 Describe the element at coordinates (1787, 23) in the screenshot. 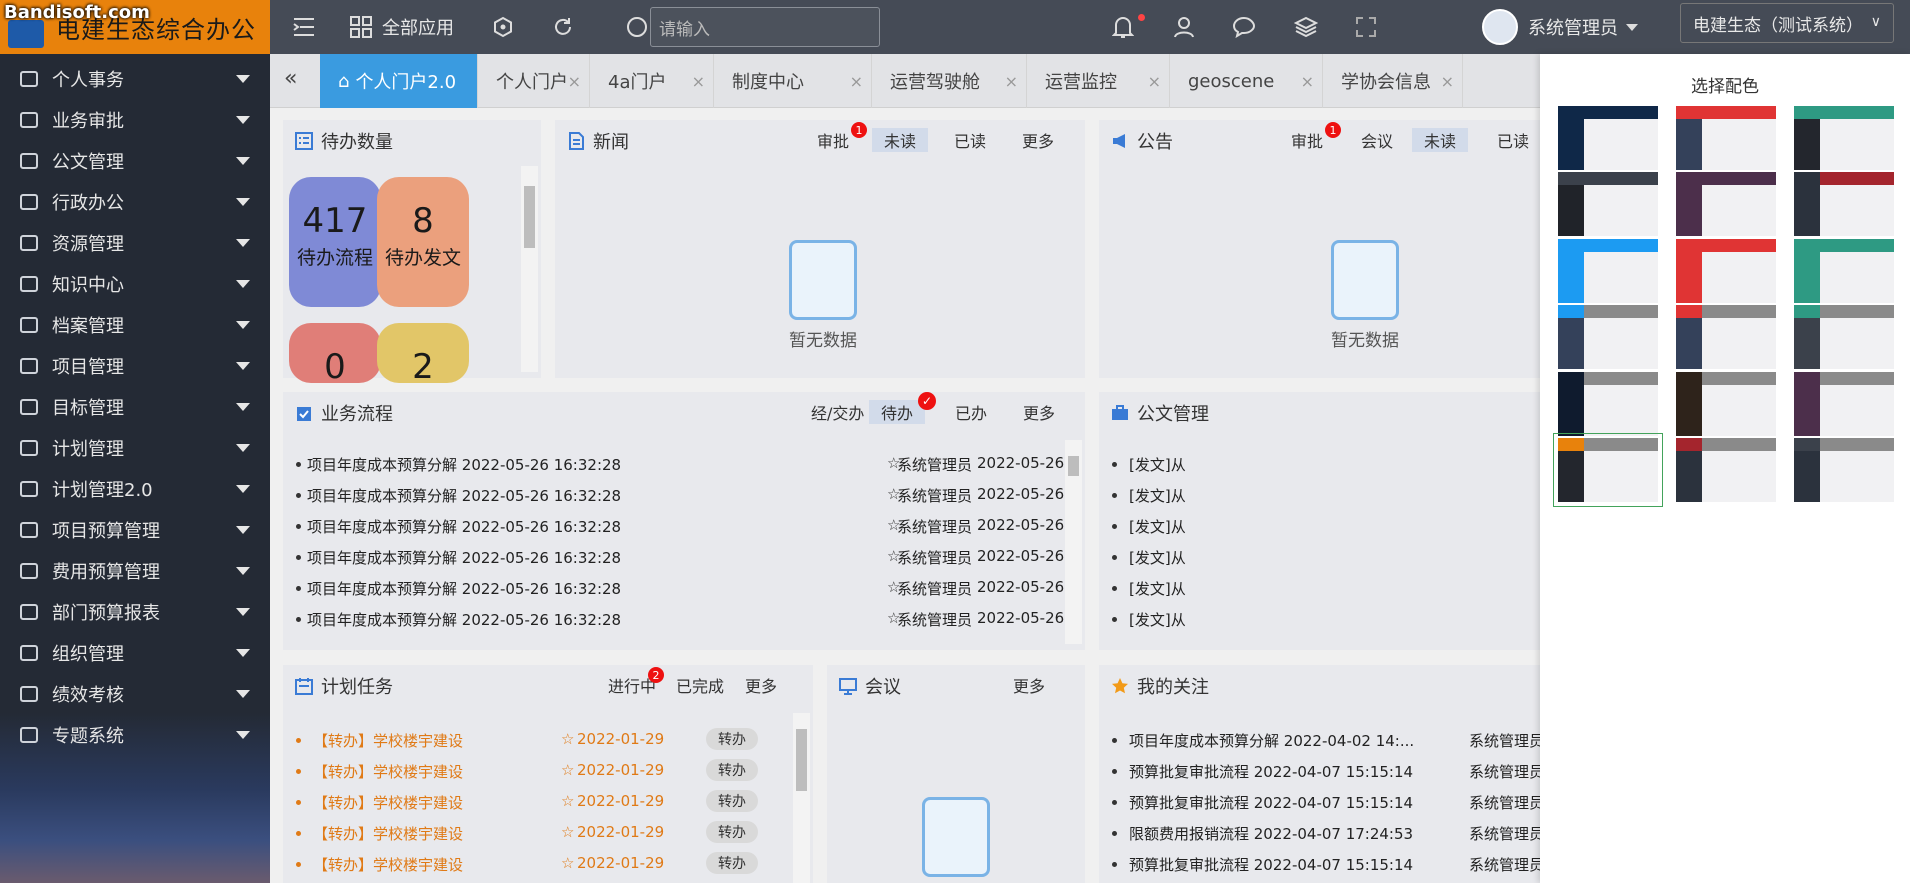

I see `system-select: 电建生态（测试系统） ∨` at that location.